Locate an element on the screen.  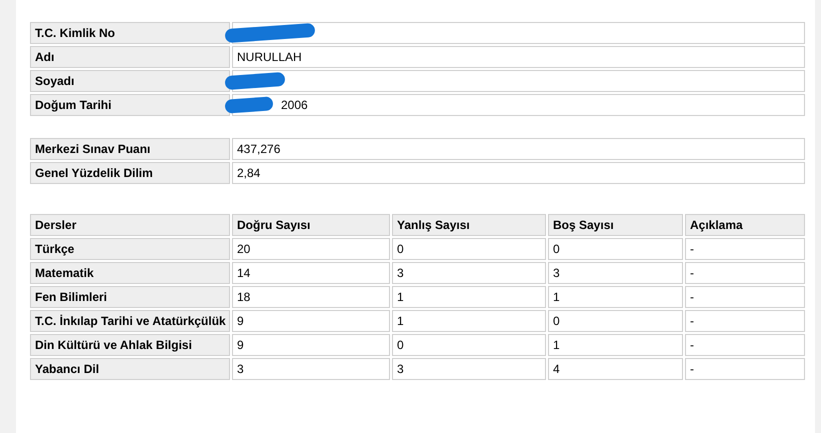
field-label: Soyadı is located at coordinates (130, 81).